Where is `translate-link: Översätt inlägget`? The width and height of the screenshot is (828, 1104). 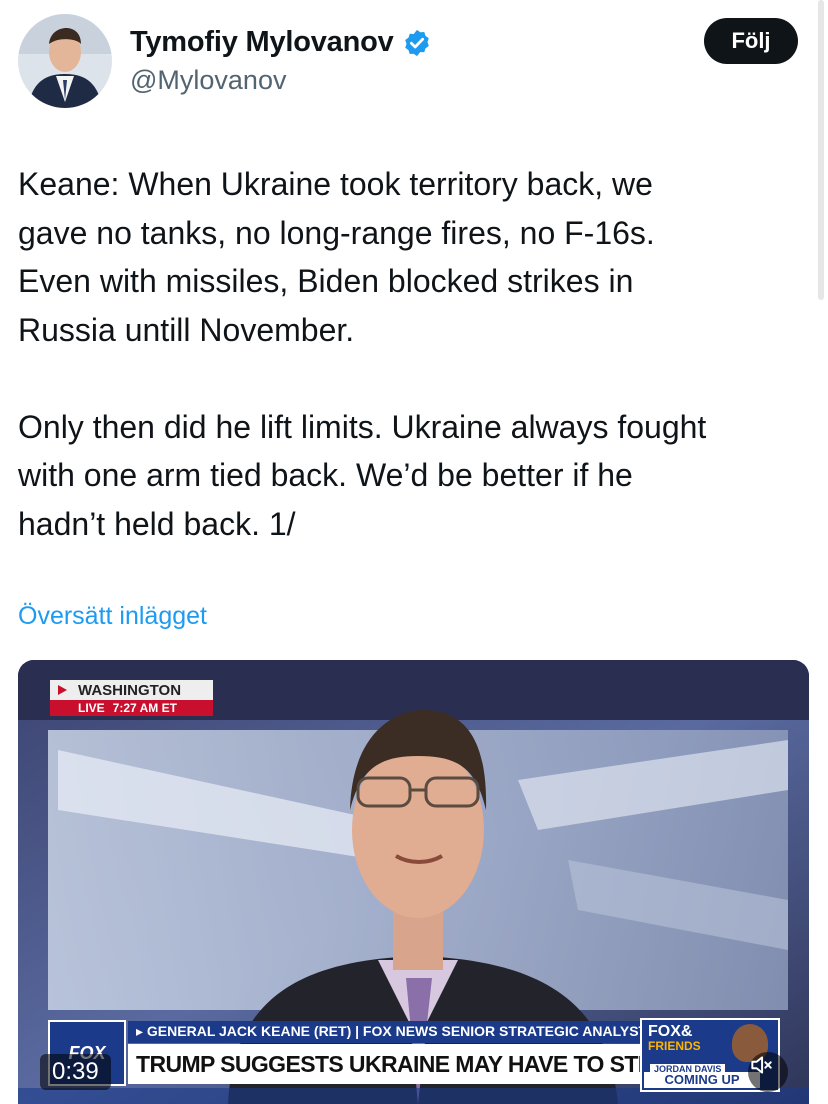
translate-link: Översätt inlägget is located at coordinates (112, 616).